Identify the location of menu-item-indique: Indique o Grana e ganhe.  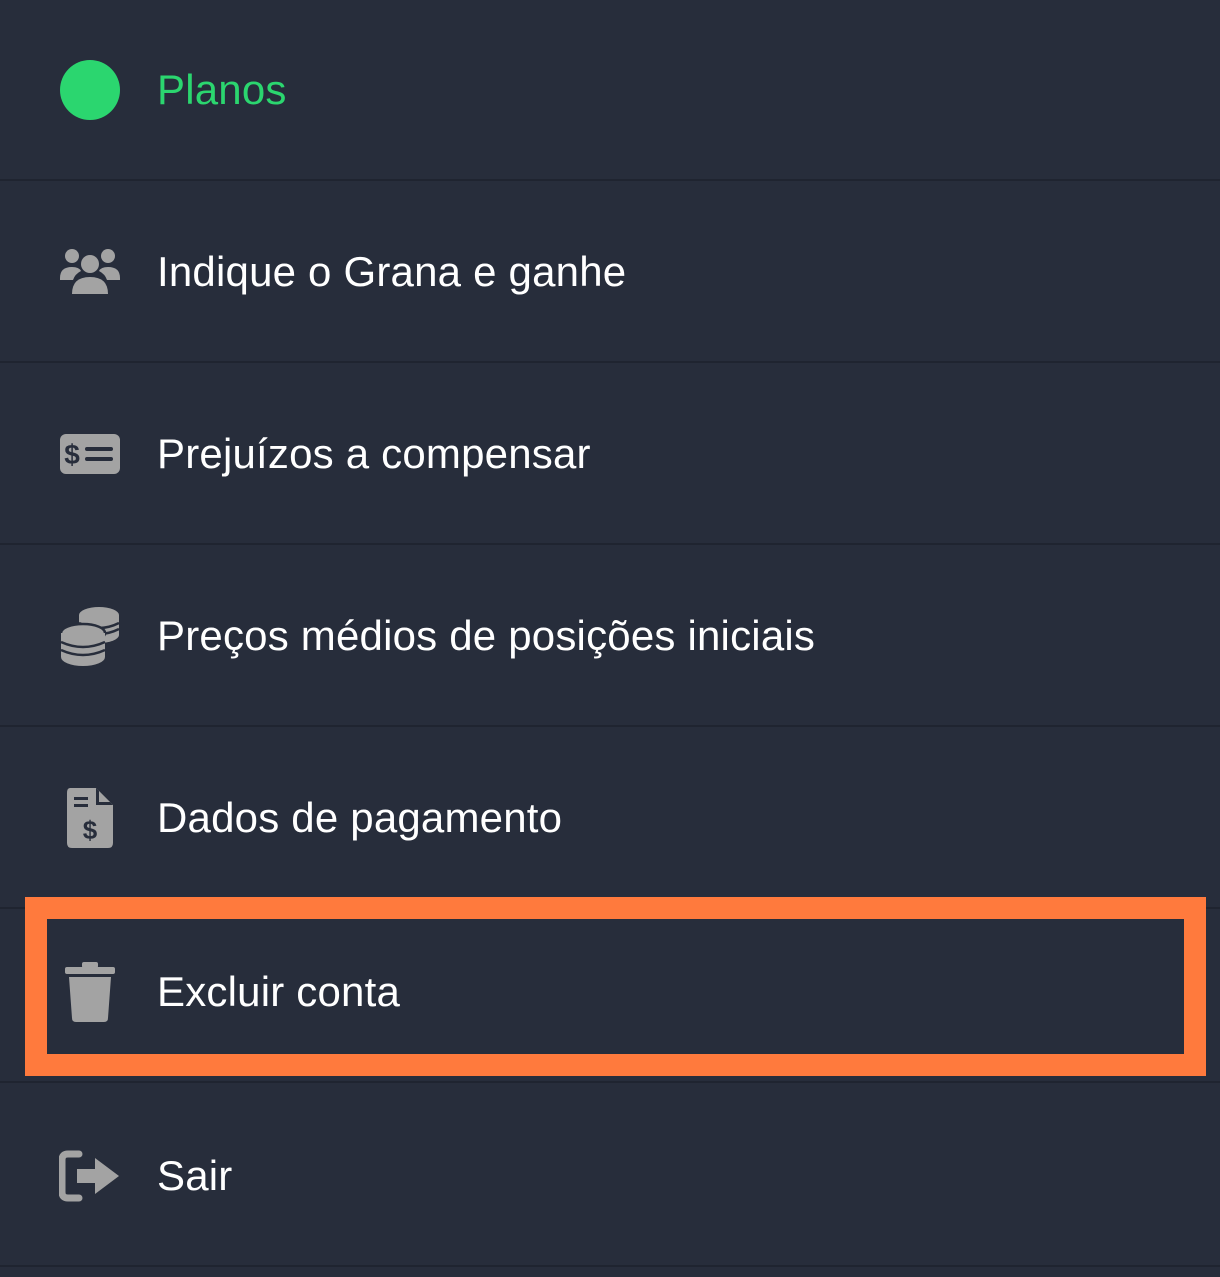
(610, 272).